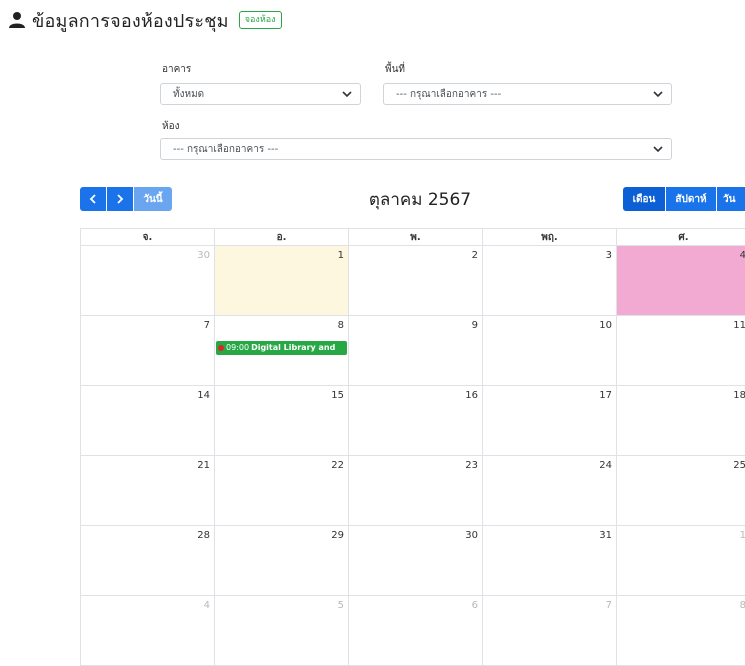 The width and height of the screenshot is (745, 666). I want to click on chevron-left-icon, so click(92, 199).